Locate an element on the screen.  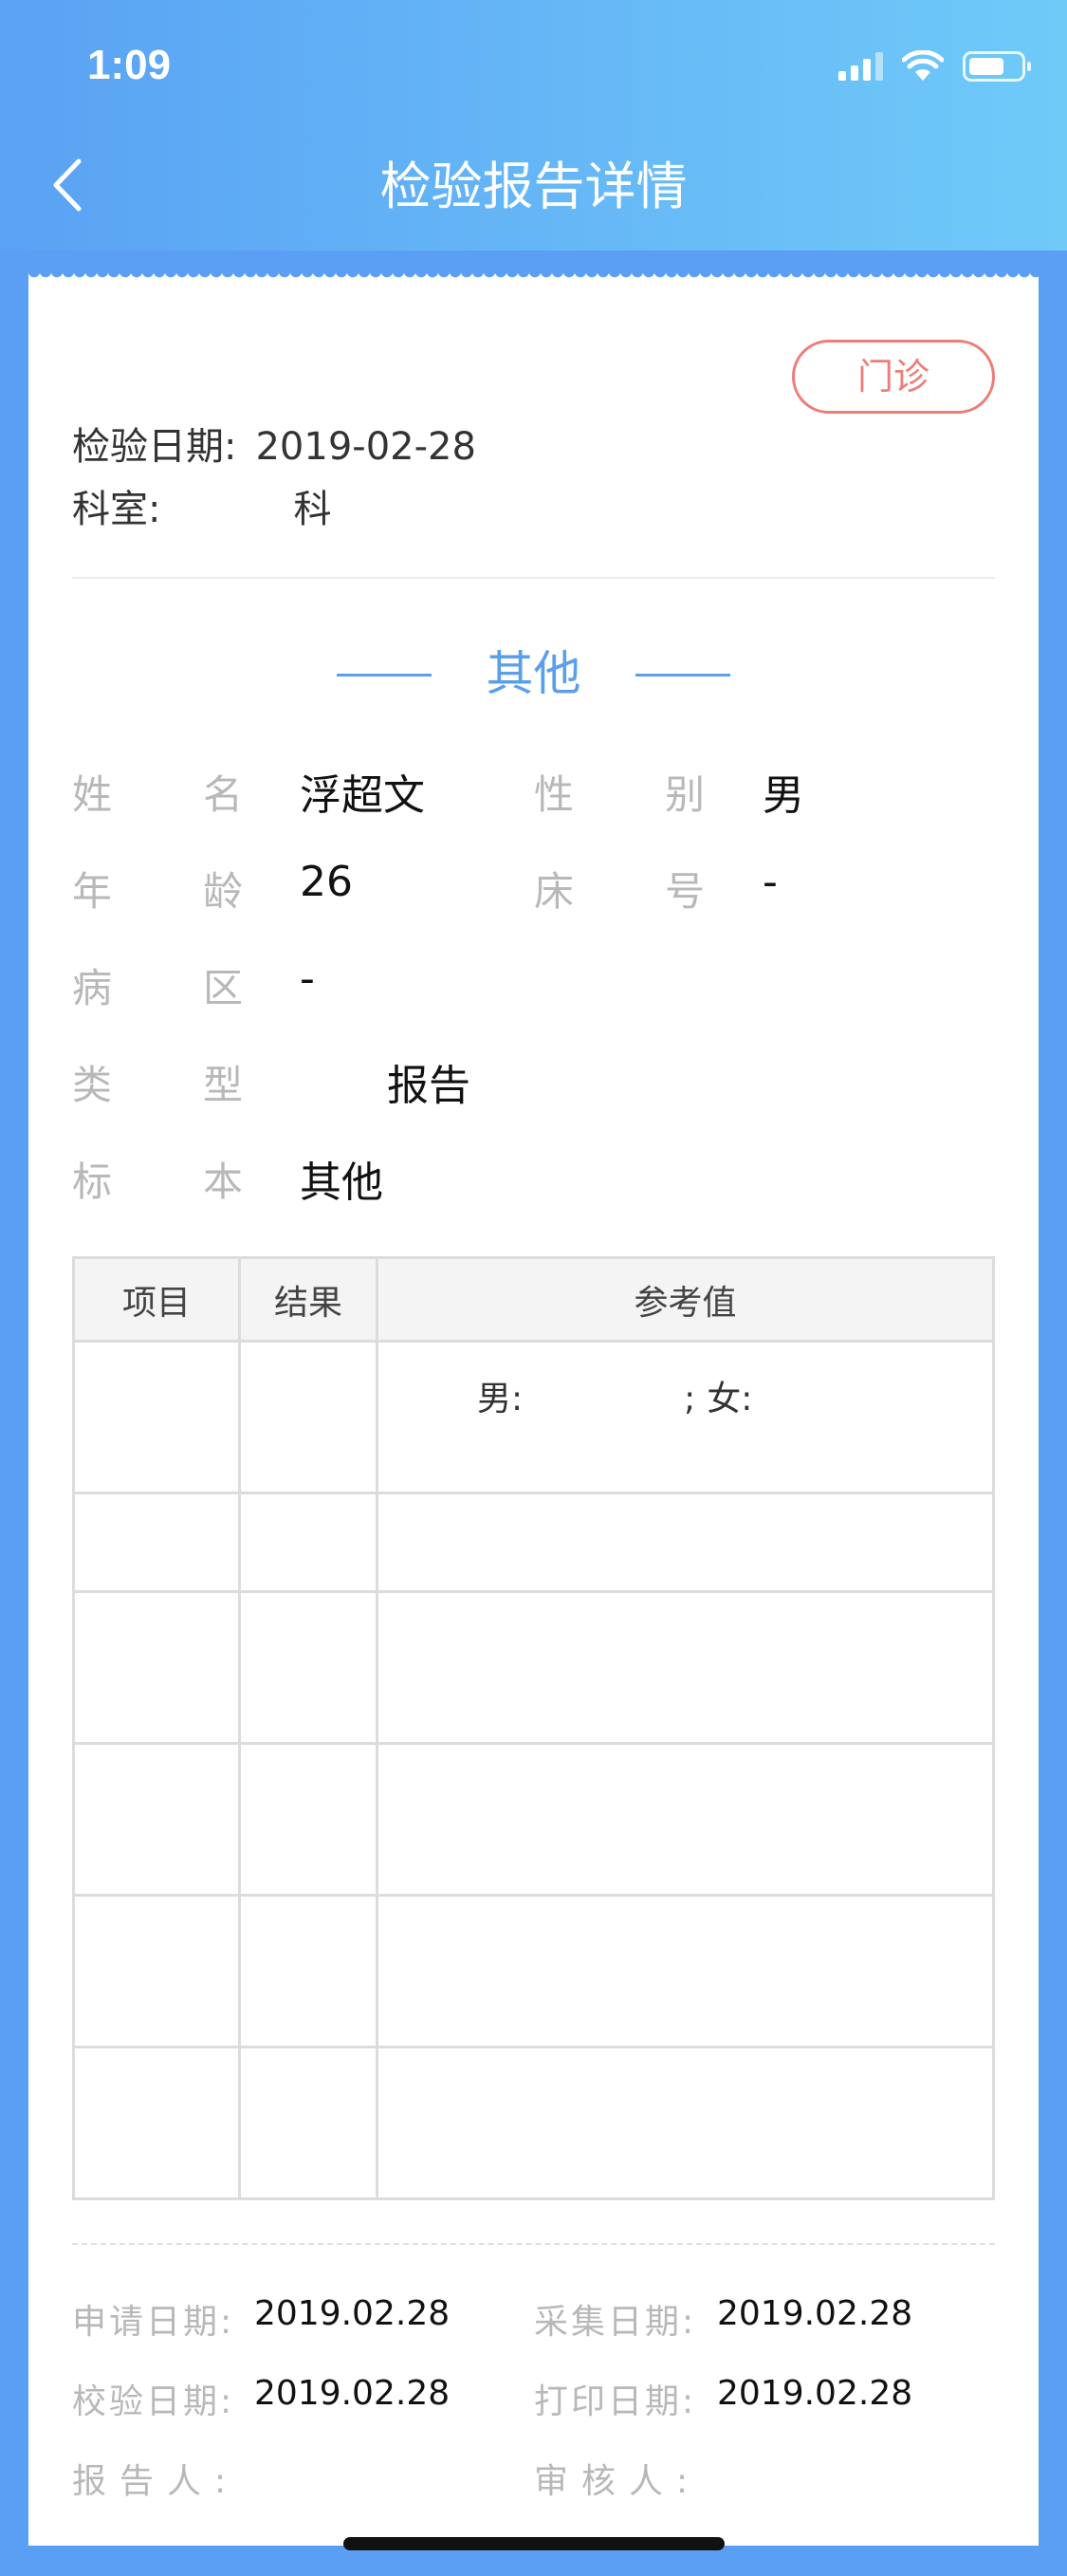
verify-date-value: 2019.02.28 is located at coordinates (353, 2393).